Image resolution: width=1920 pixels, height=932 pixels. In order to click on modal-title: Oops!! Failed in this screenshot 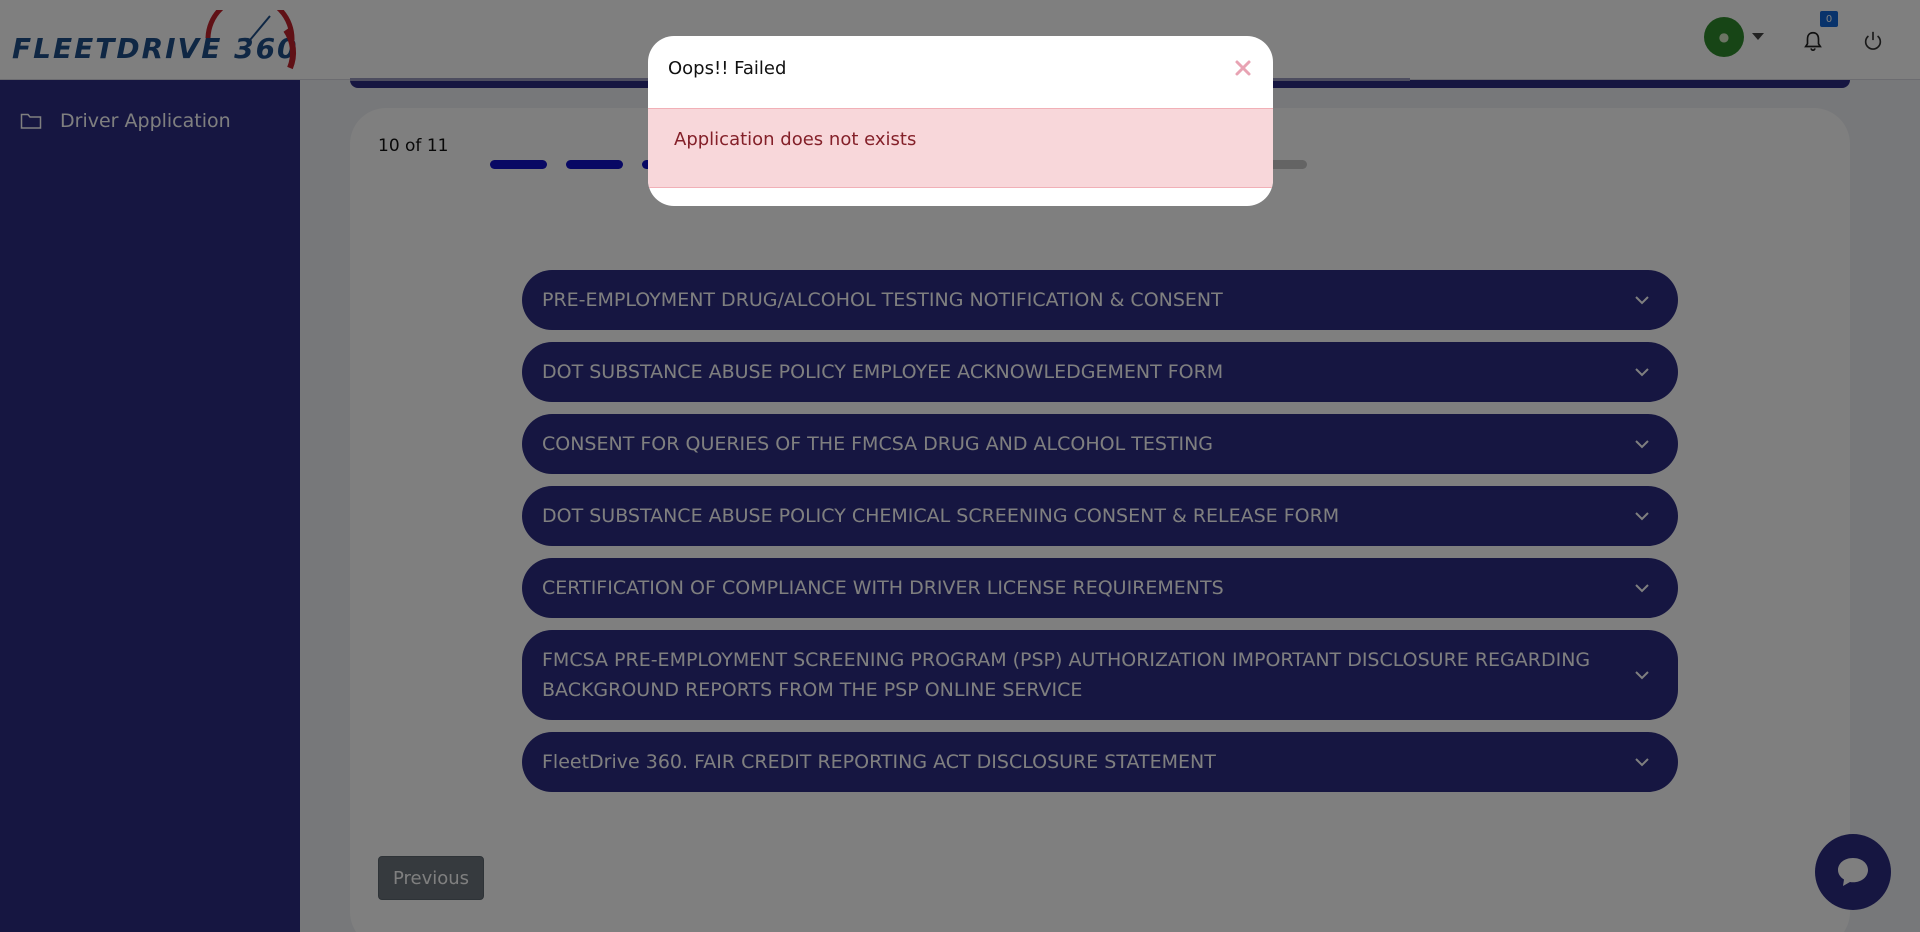, I will do `click(727, 68)`.